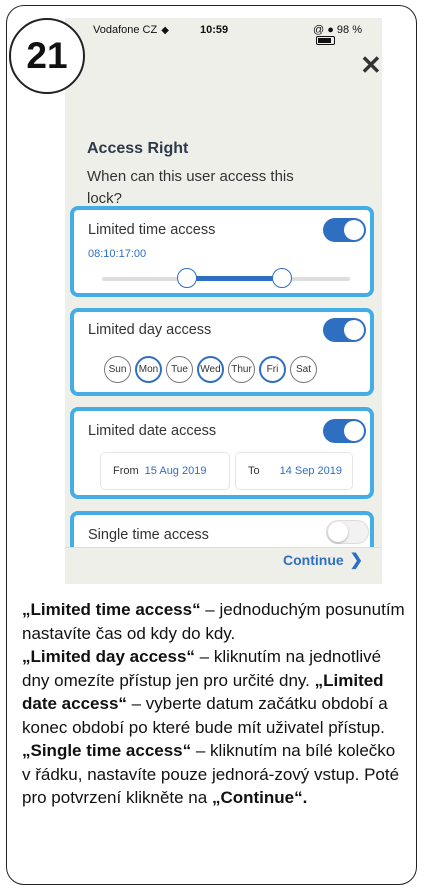  What do you see at coordinates (138, 148) in the screenshot?
I see `page-title: Access Right` at bounding box center [138, 148].